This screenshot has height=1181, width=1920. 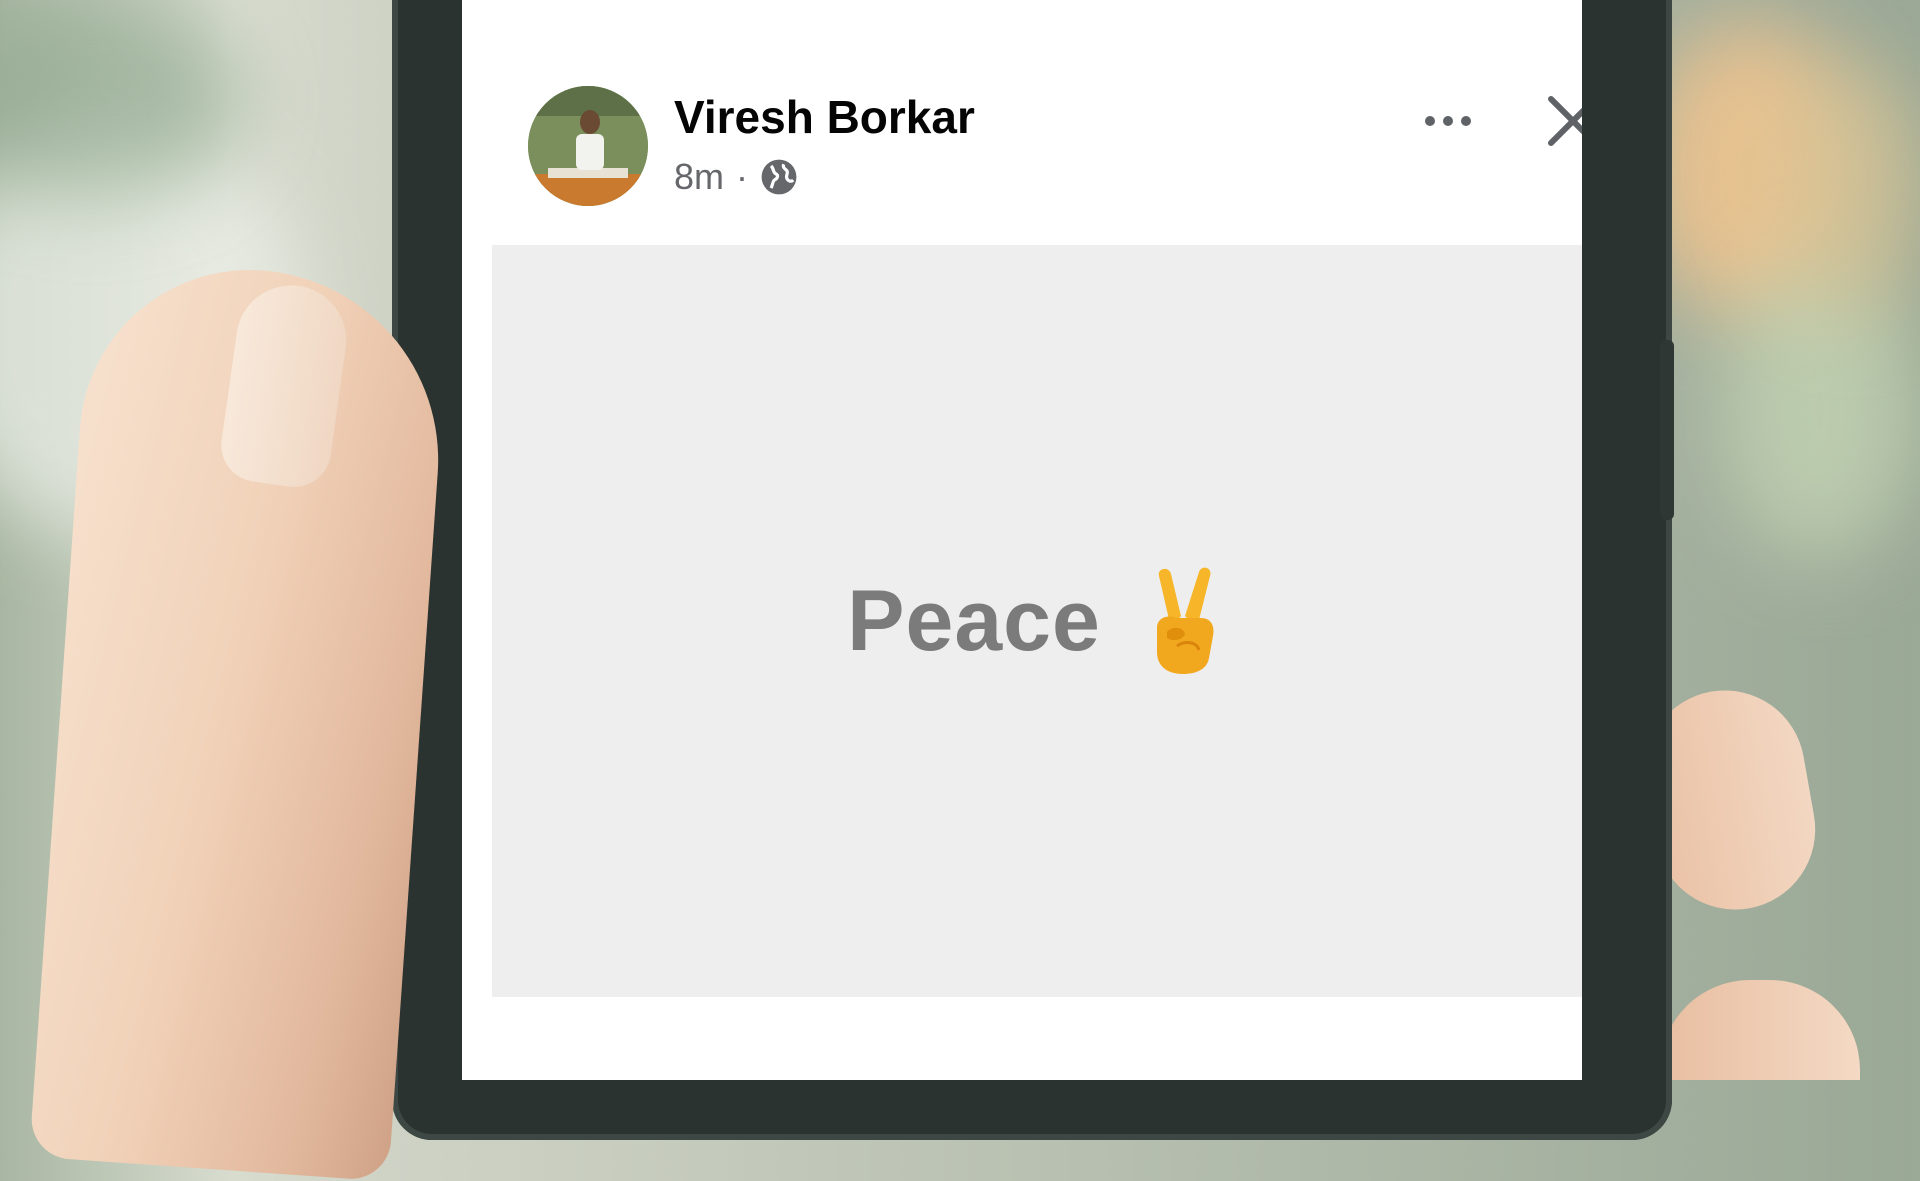 I want to click on author-name: Viresh Borkar, so click(x=824, y=117).